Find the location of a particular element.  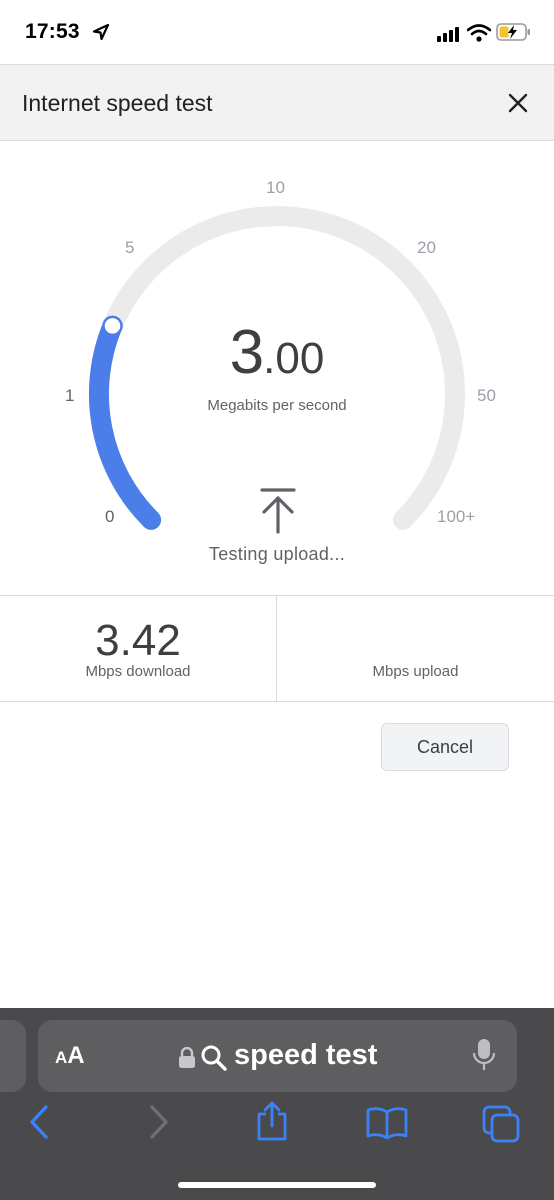

bookmarks-icon is located at coordinates (387, 1123).